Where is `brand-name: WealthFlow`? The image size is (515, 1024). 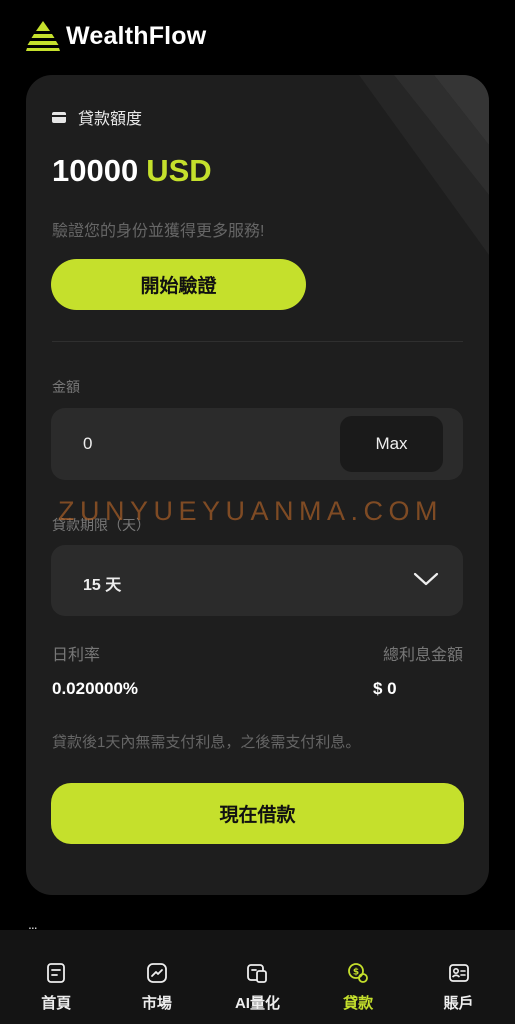 brand-name: WealthFlow is located at coordinates (136, 35).